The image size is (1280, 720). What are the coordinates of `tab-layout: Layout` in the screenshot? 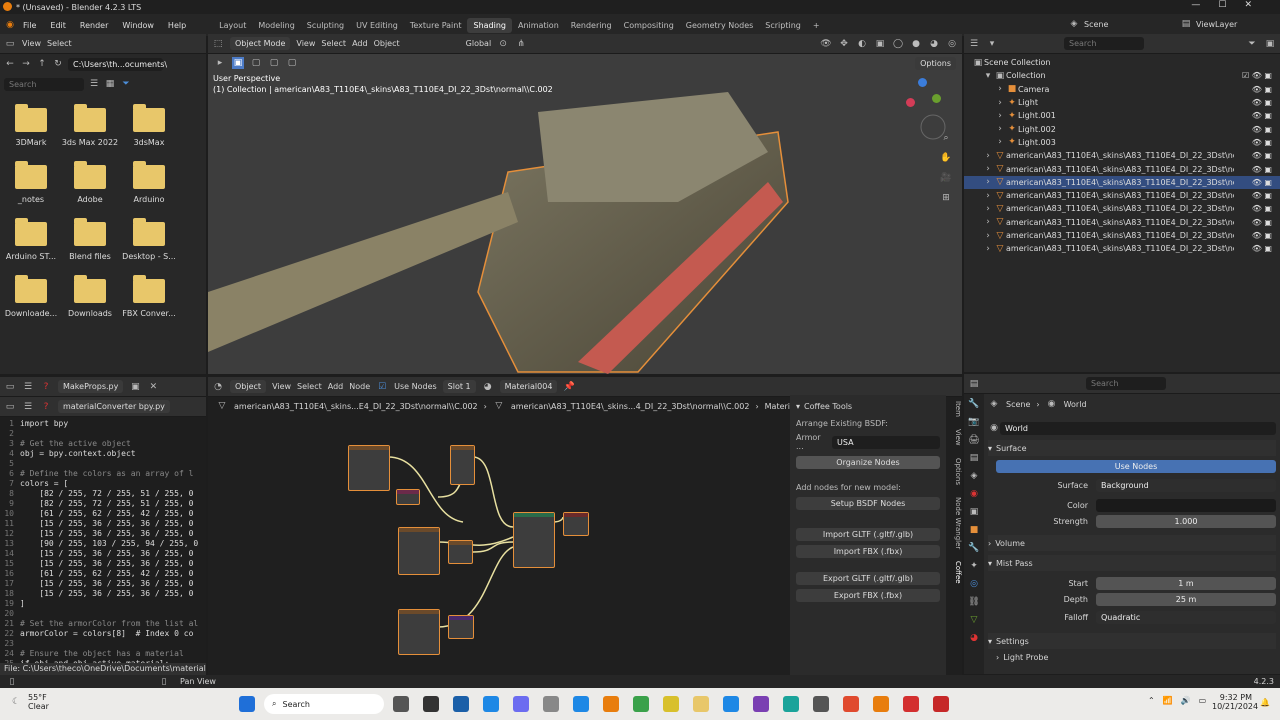 It's located at (232, 25).